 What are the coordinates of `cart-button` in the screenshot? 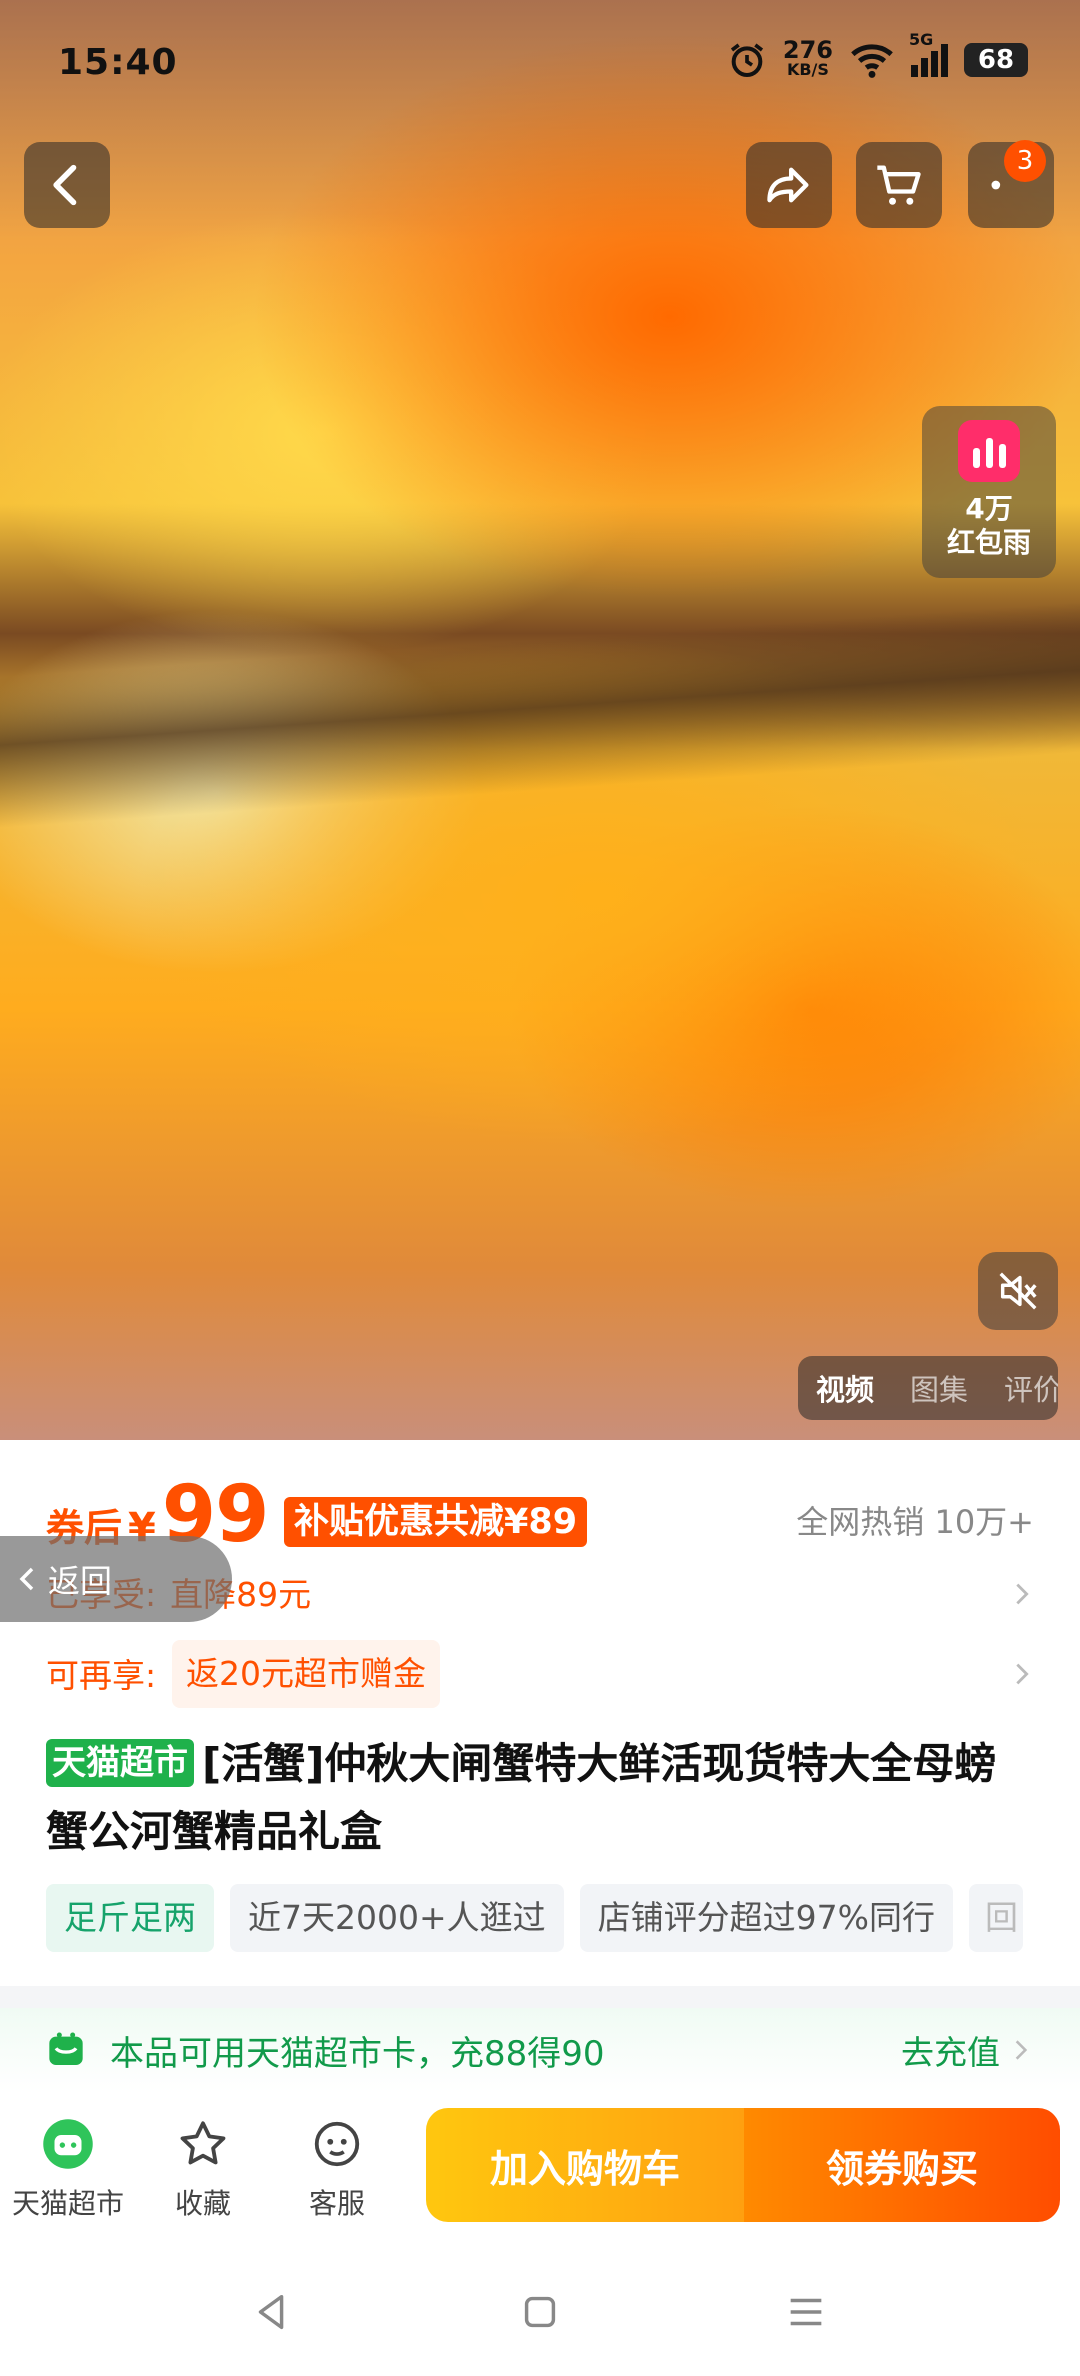 It's located at (899, 185).